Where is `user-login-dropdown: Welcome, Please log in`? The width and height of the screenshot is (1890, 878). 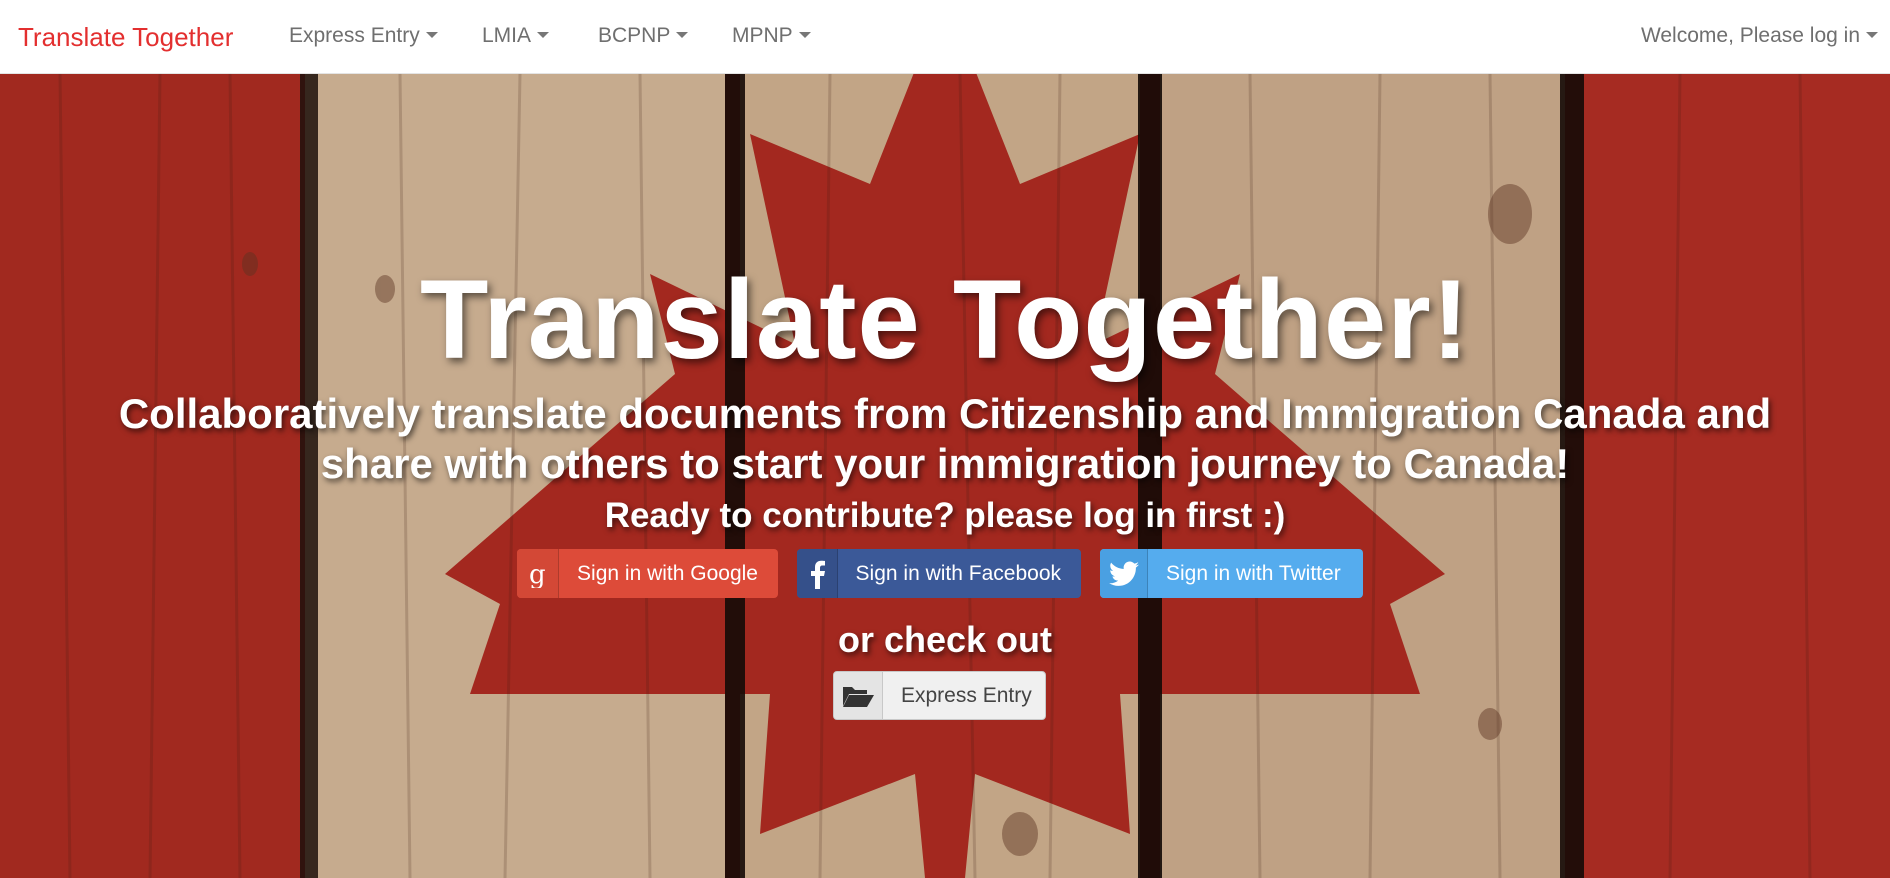
user-login-dropdown: Welcome, Please log in is located at coordinates (1759, 37).